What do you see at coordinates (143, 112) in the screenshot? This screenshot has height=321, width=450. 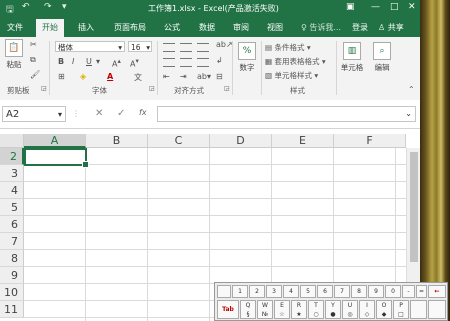 I see `insert-function-button: fx` at bounding box center [143, 112].